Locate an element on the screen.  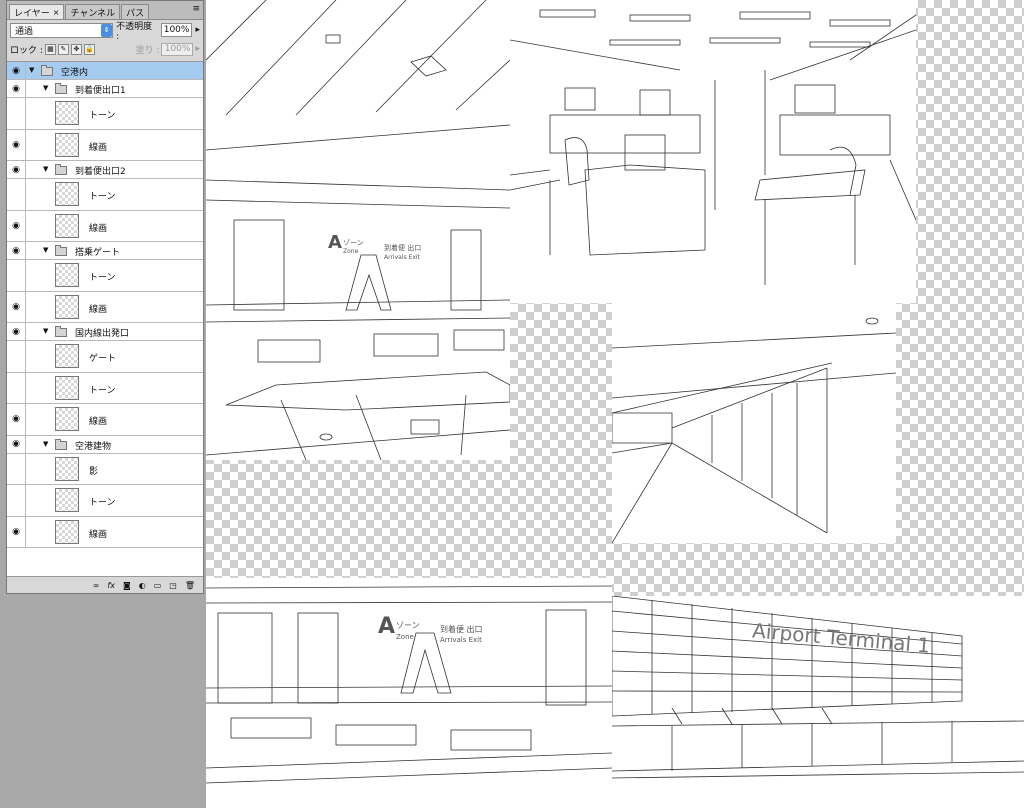
artwork-terminal-exterior: Airport Terminal 1 is located at coordinates (818, 702).